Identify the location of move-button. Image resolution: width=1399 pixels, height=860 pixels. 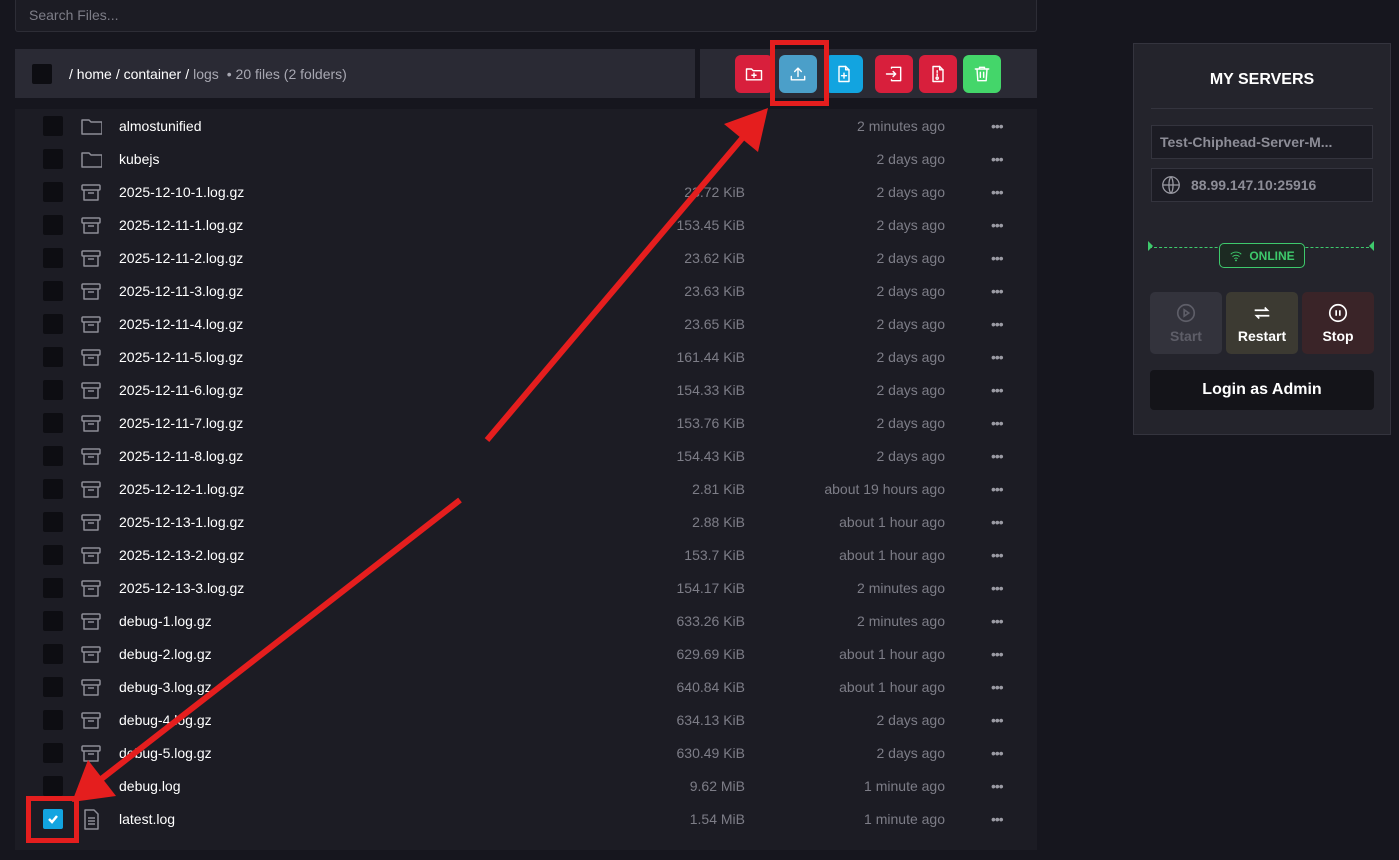
(894, 74).